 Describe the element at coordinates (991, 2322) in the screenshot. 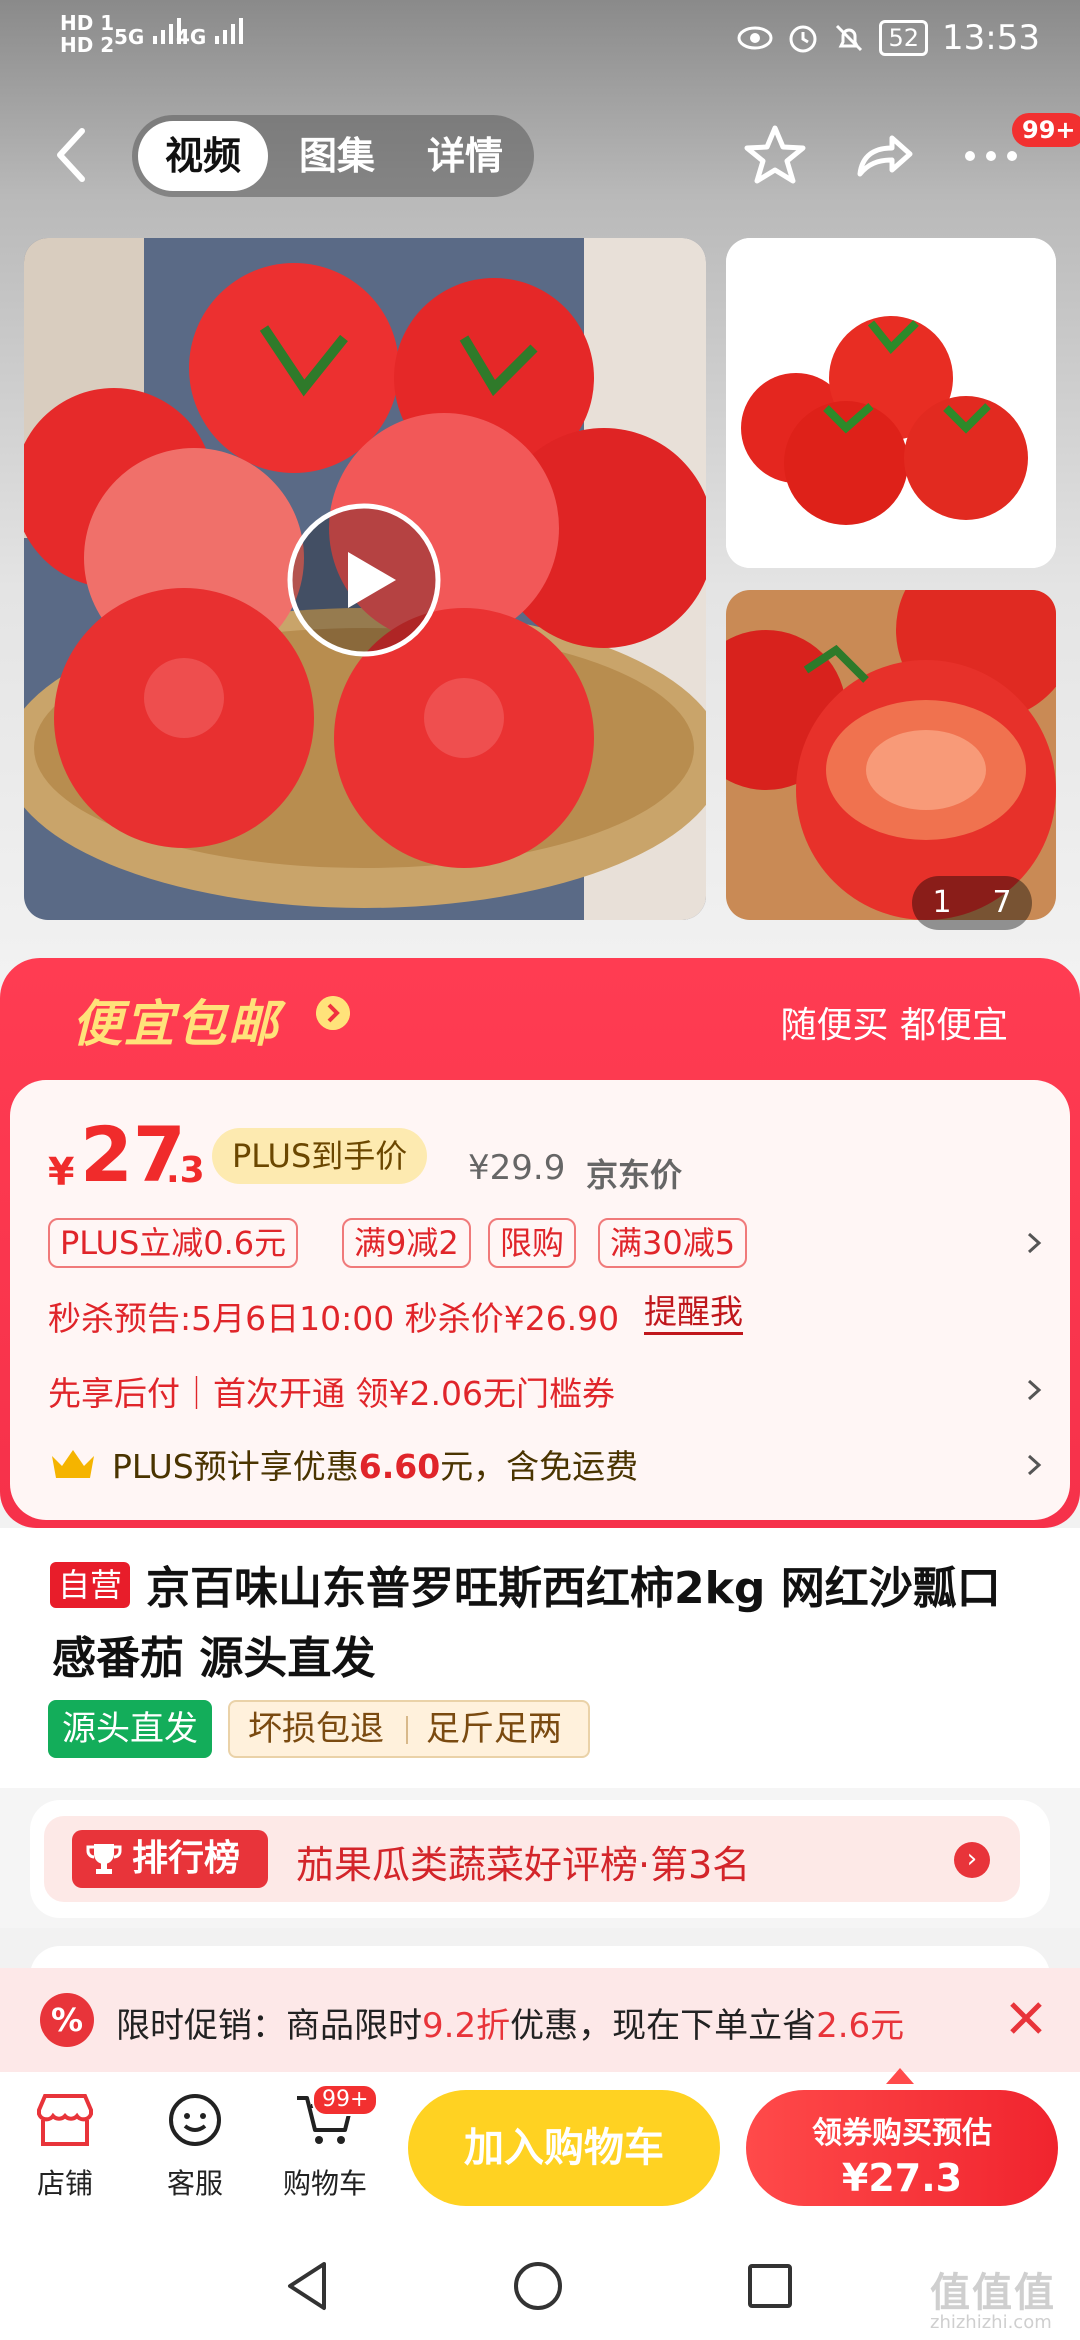

I see `watermark-url: zhizhizhi.com` at that location.